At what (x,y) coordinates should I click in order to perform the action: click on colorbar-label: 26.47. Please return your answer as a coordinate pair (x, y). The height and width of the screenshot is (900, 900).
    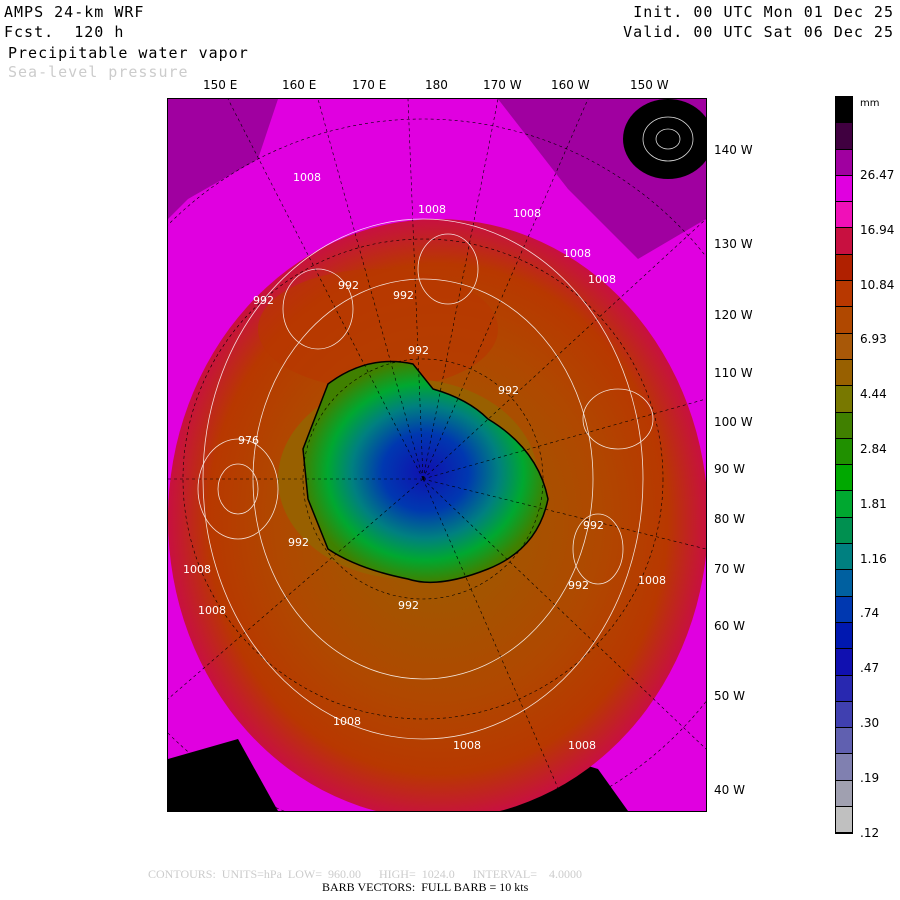
    Looking at the image, I should click on (877, 175).